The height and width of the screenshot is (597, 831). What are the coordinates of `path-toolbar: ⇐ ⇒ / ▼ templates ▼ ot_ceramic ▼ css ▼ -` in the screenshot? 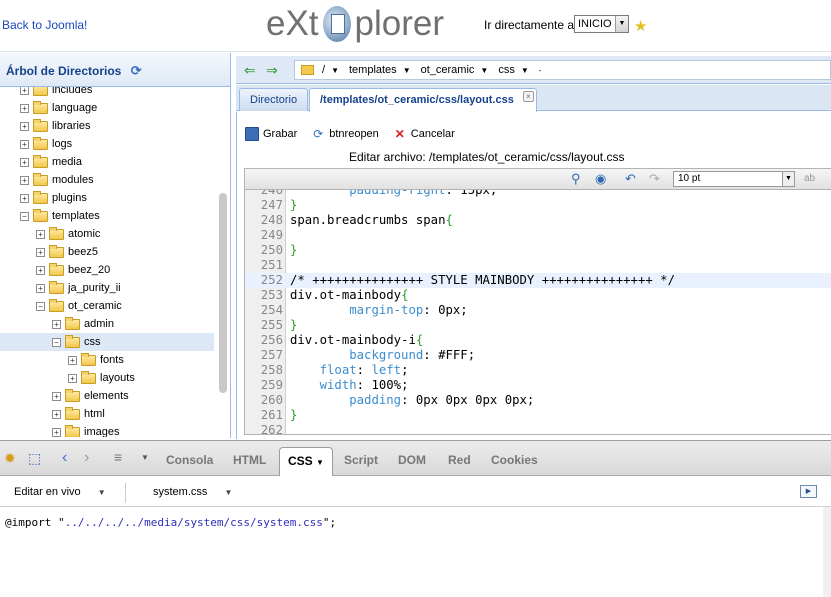 It's located at (533, 70).